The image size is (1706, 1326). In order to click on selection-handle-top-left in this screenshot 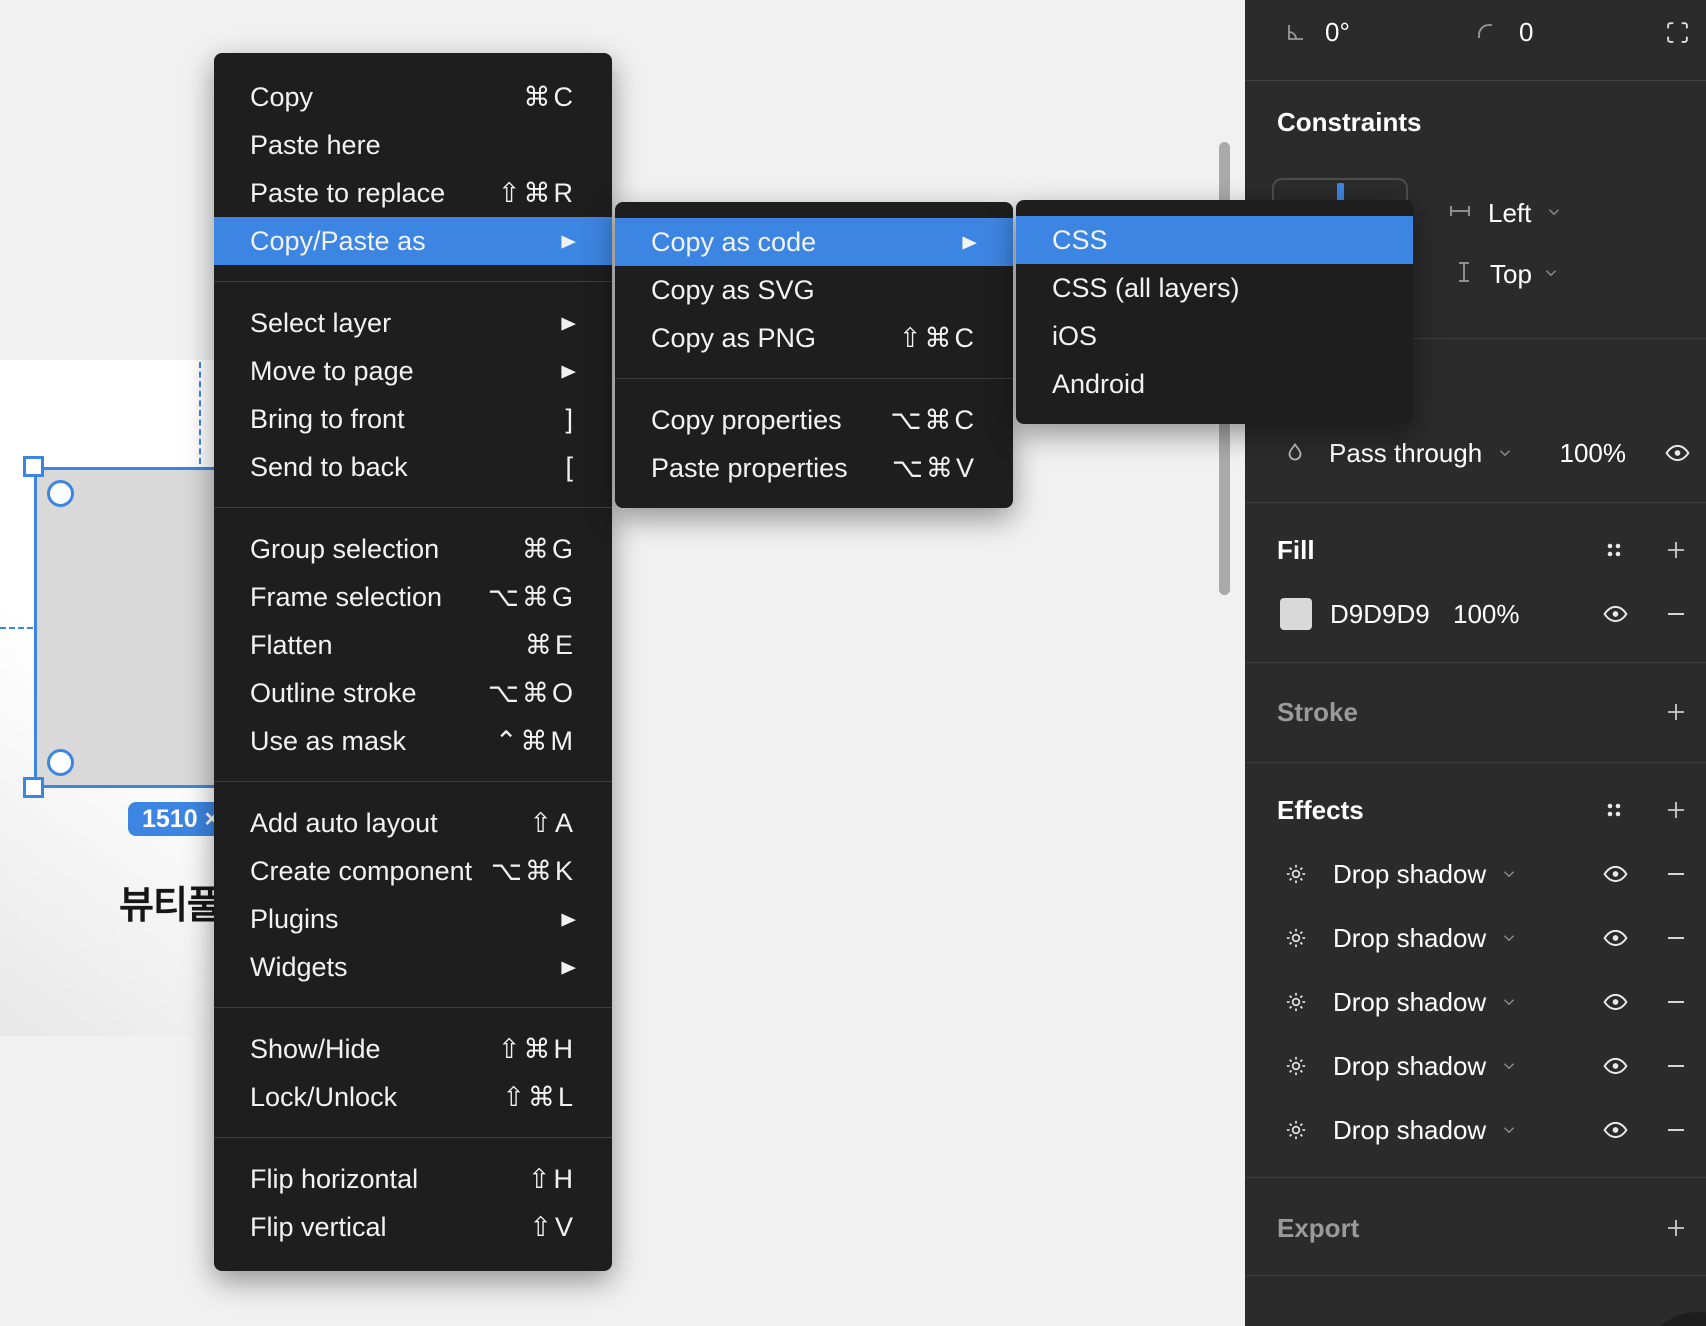, I will do `click(33, 466)`.